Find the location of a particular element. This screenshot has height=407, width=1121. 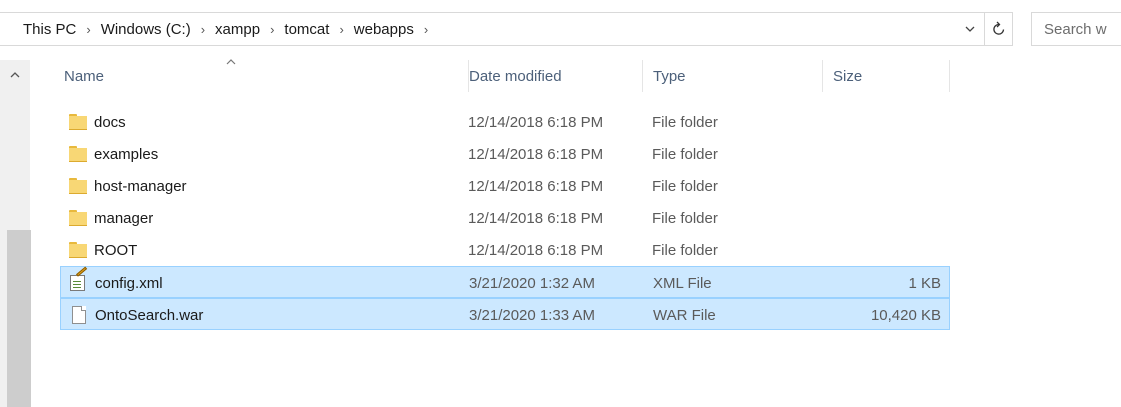

breadcrumb-this-pc: This PC is located at coordinates (49, 29).